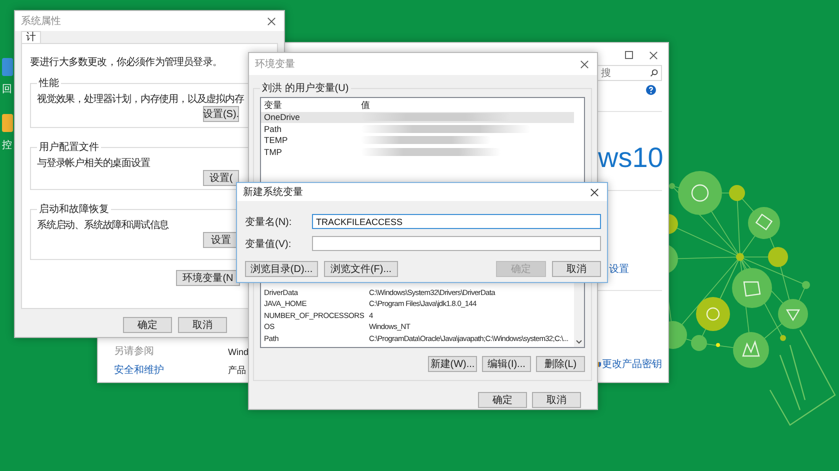 The height and width of the screenshot is (471, 839). I want to click on desktop-icon-label: 回, so click(7, 89).